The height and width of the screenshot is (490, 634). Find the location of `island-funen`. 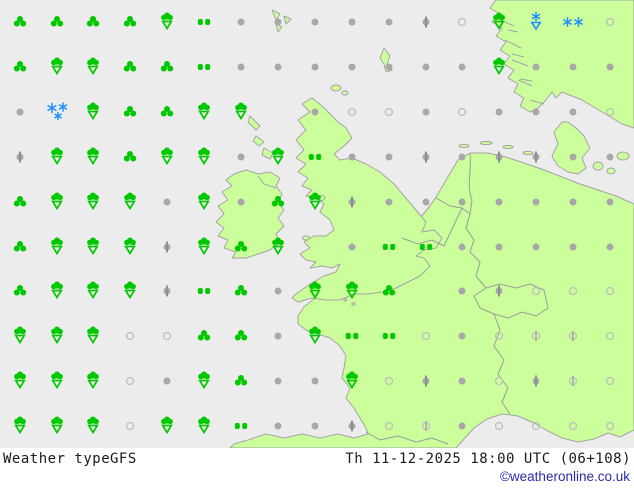

island-funen is located at coordinates (611, 171).